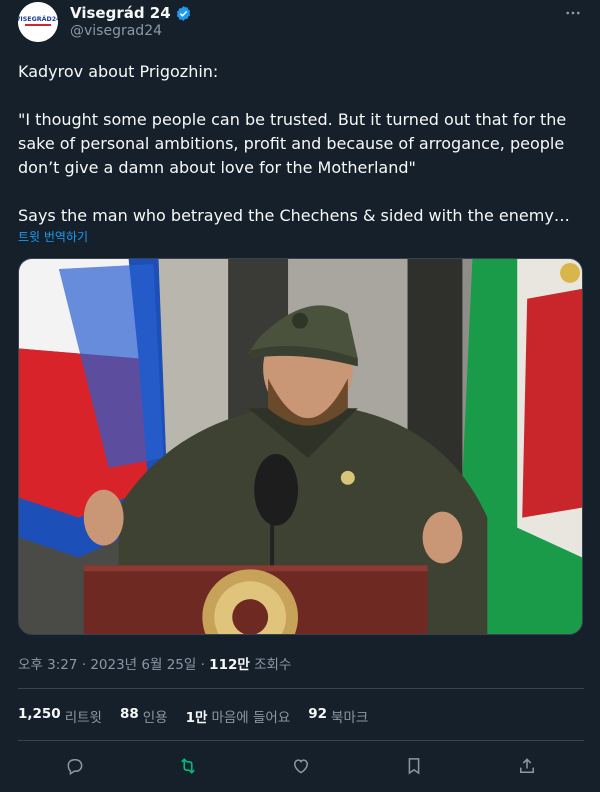 The image size is (600, 792). What do you see at coordinates (129, 714) in the screenshot?
I see `quotes-count: 88` at bounding box center [129, 714].